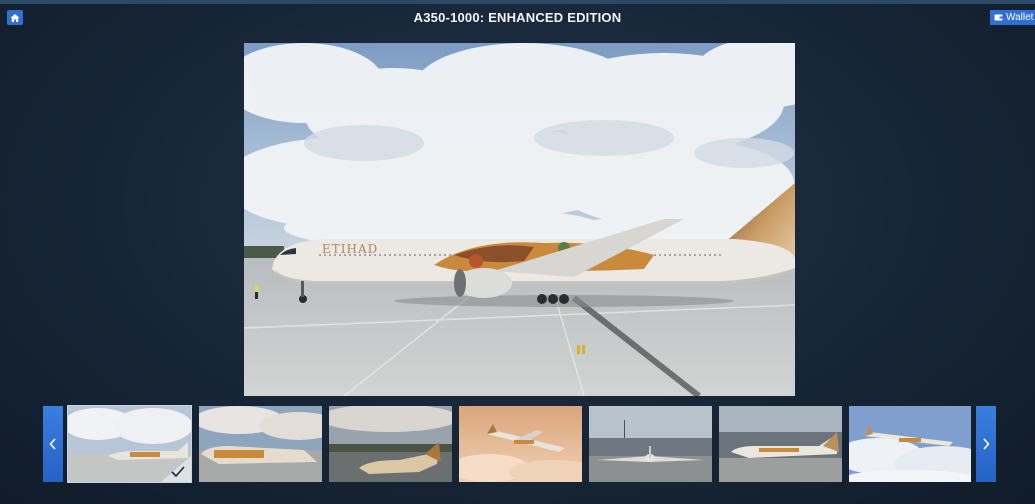 Image resolution: width=1035 pixels, height=504 pixels. I want to click on chevron-left-icon, so click(52, 444).